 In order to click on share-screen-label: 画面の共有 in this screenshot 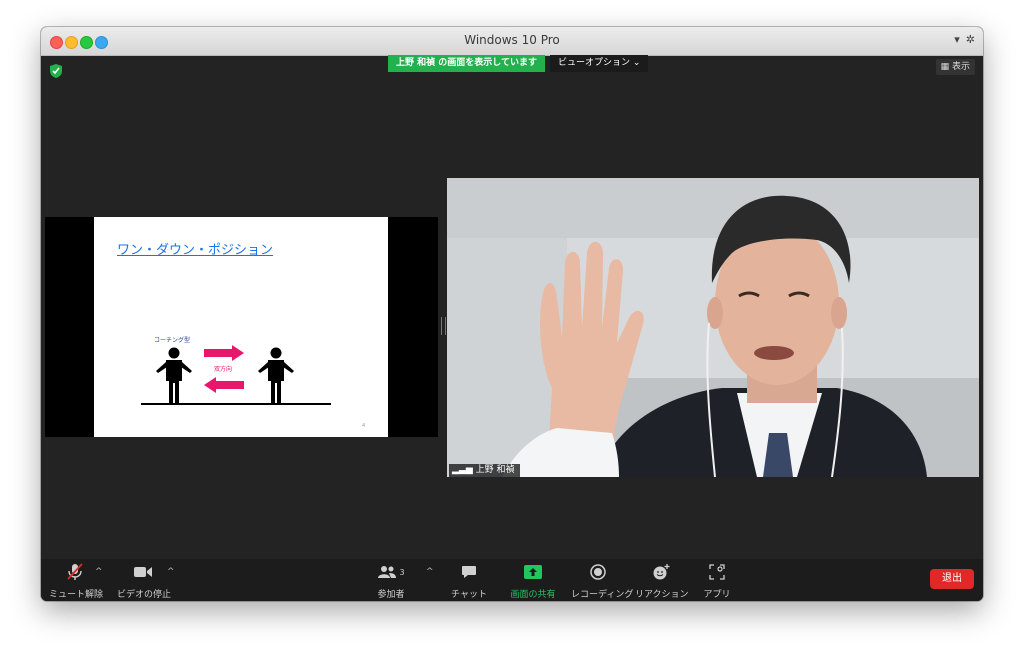, I will do `click(533, 595)`.